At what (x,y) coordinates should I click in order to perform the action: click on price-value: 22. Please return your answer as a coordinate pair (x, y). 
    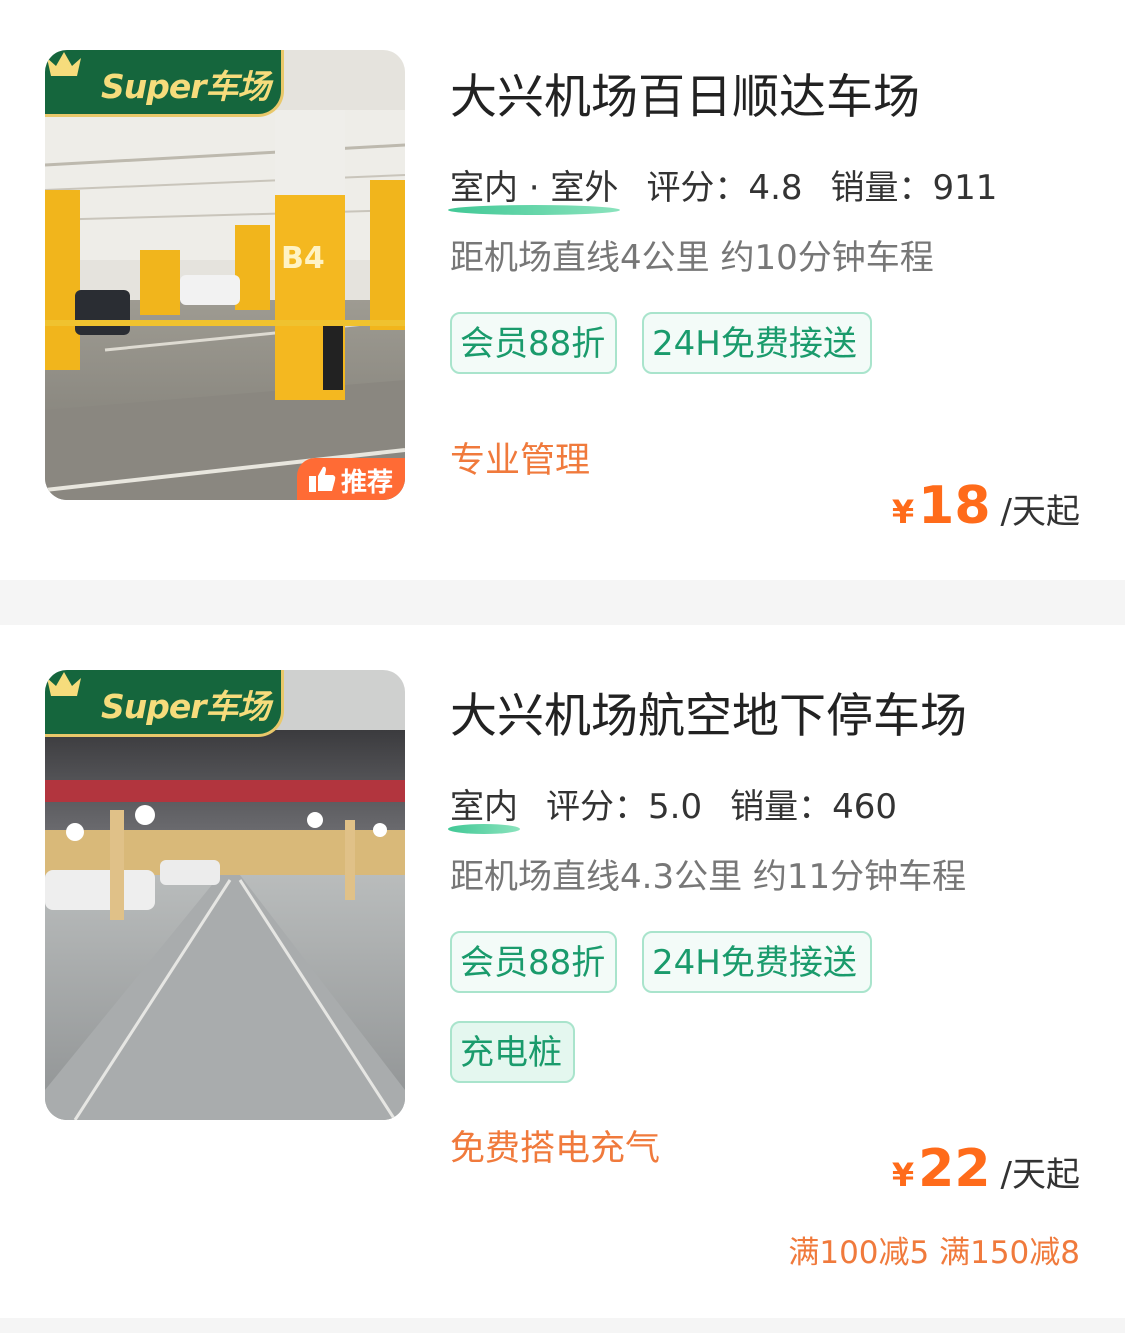
    Looking at the image, I should click on (954, 1169).